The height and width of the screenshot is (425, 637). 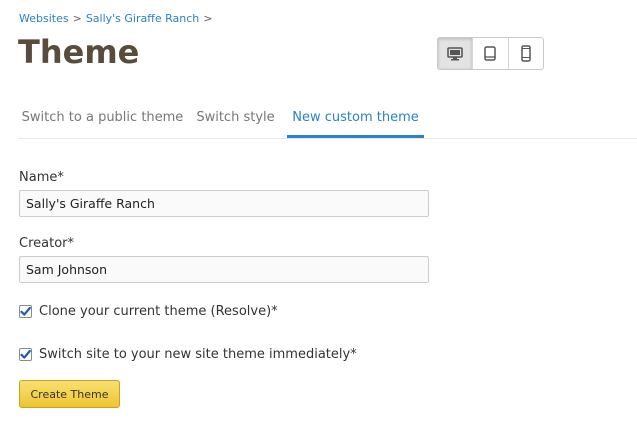 What do you see at coordinates (102, 120) in the screenshot?
I see `tab-public-theme: Switch to a public theme` at bounding box center [102, 120].